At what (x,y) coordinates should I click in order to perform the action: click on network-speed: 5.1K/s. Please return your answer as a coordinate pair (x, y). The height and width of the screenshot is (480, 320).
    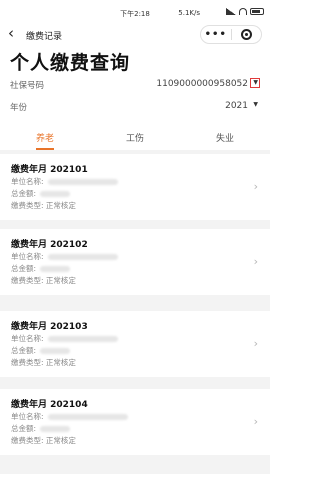
    Looking at the image, I should click on (189, 13).